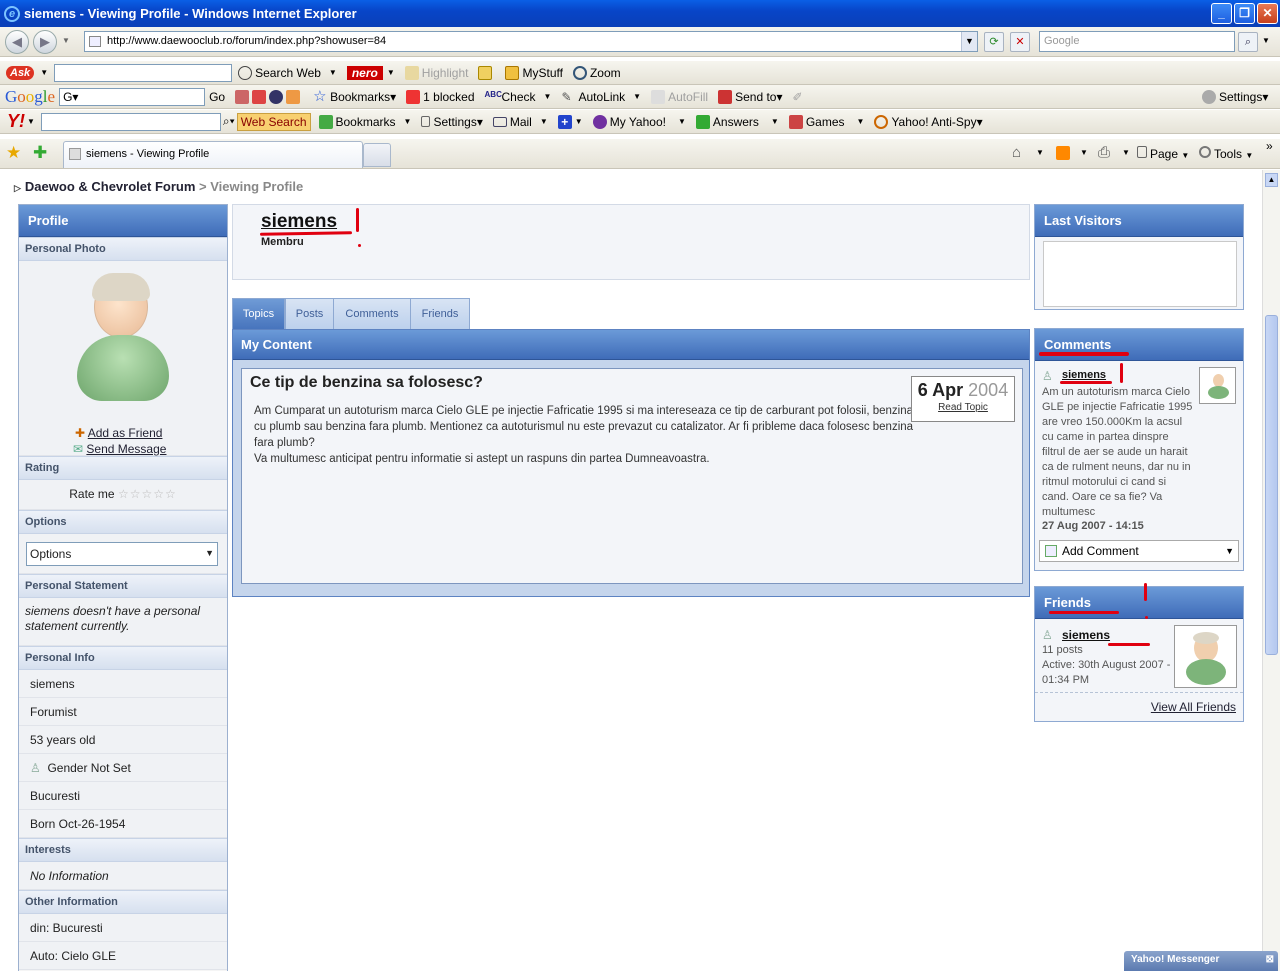 The image size is (1280, 971). I want to click on puzzle-icon, so click(293, 96).